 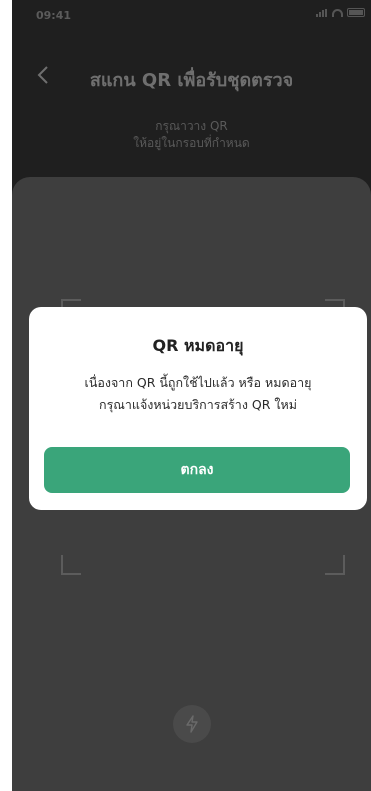 What do you see at coordinates (197, 470) in the screenshot?
I see `ok-button: ตกลง` at bounding box center [197, 470].